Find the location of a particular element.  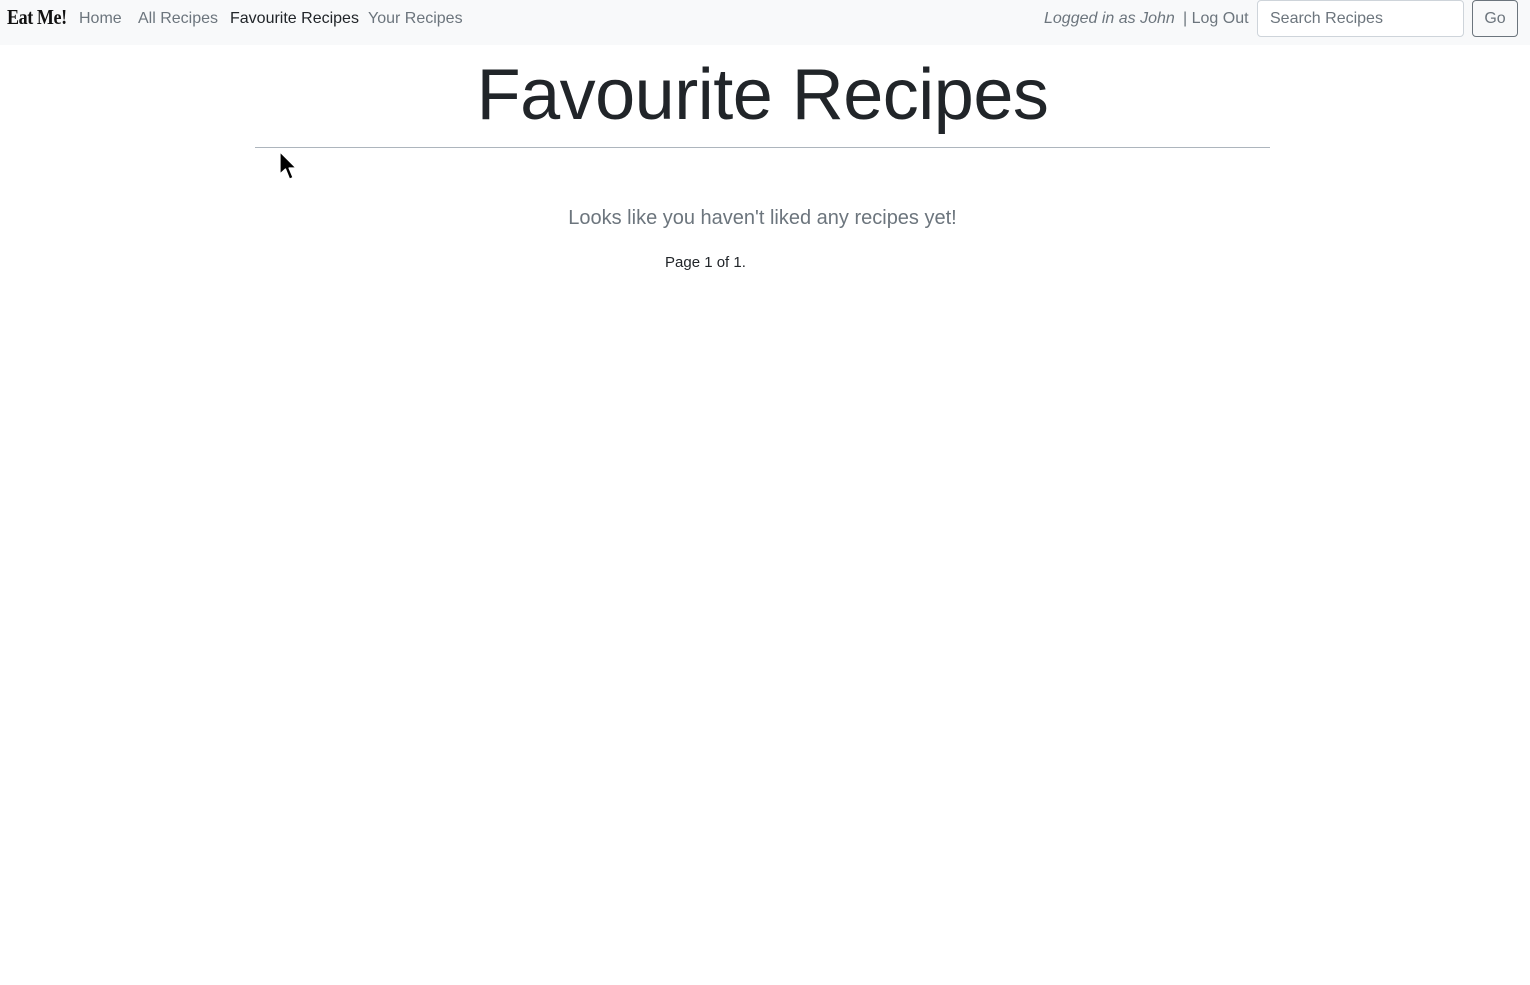

page-title: Favourite Recipes is located at coordinates (762, 95).